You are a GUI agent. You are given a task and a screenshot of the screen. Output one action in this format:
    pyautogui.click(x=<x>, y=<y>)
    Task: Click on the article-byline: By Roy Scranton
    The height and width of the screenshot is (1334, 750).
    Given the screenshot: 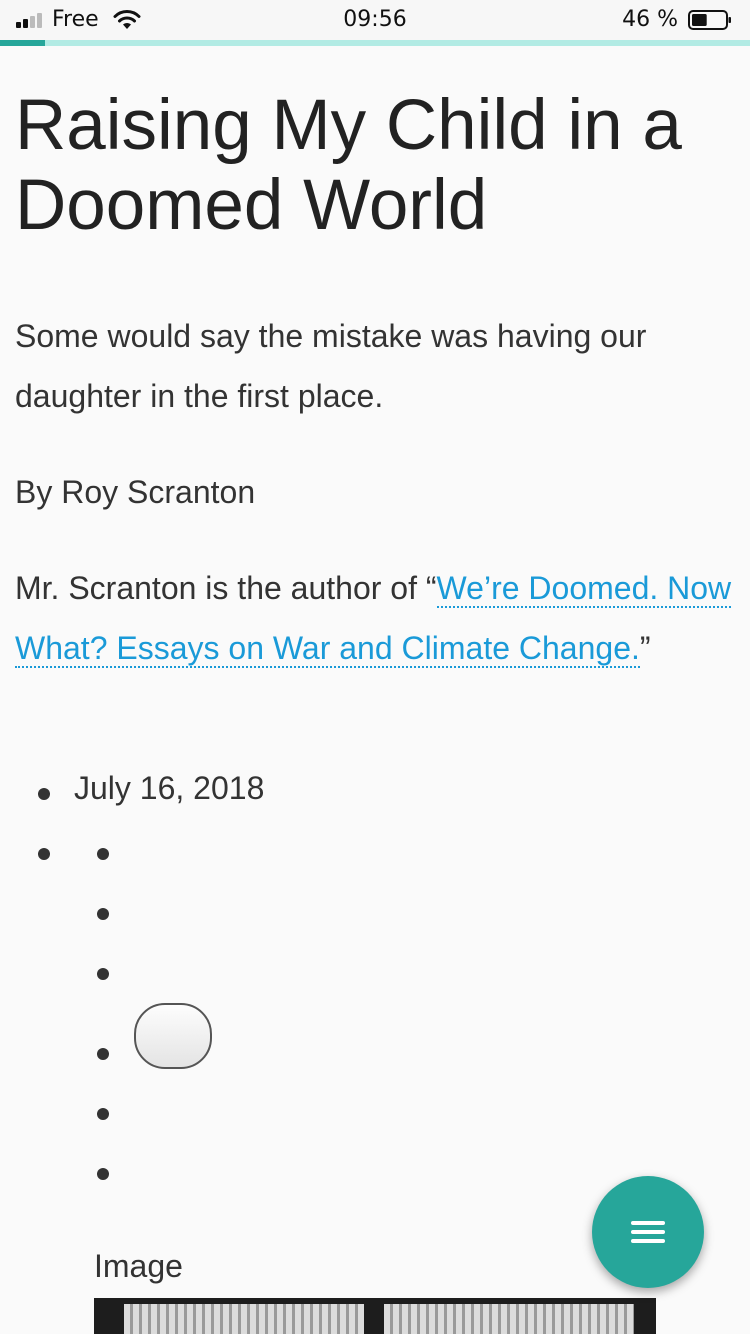 What is the action you would take?
    pyautogui.click(x=135, y=492)
    